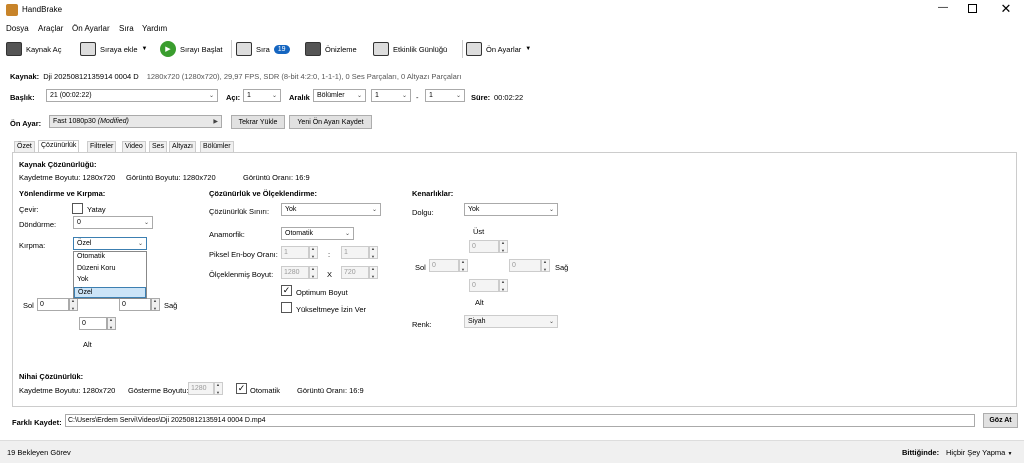 Image resolution: width=1024 pixels, height=463 pixels. I want to click on window-title: HandBrake, so click(42, 9).